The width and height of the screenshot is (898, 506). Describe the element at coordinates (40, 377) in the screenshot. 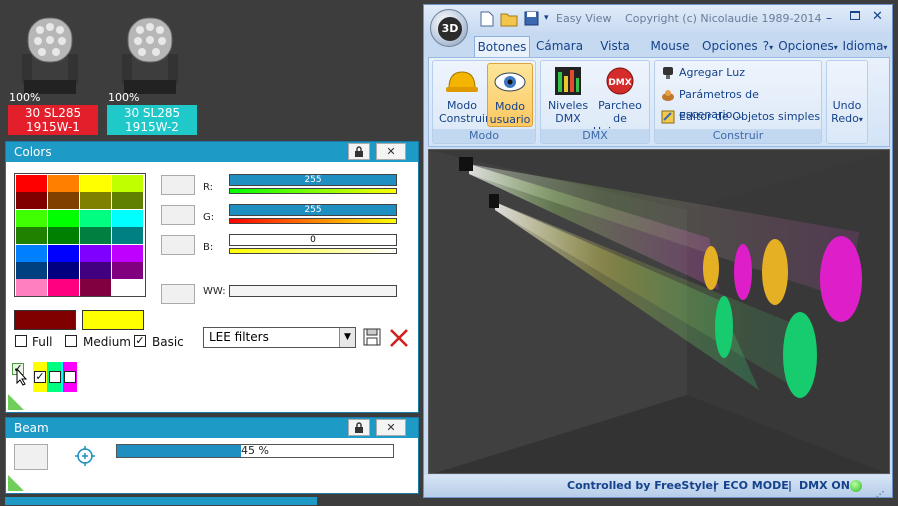

I see `mini-swatch-1-checkbox: ✓` at that location.